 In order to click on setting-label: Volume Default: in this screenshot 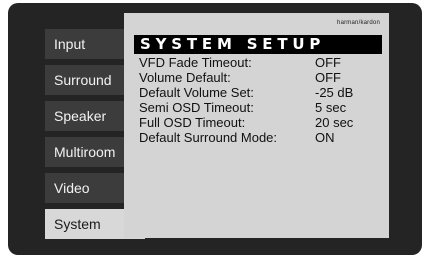, I will do `click(185, 77)`.